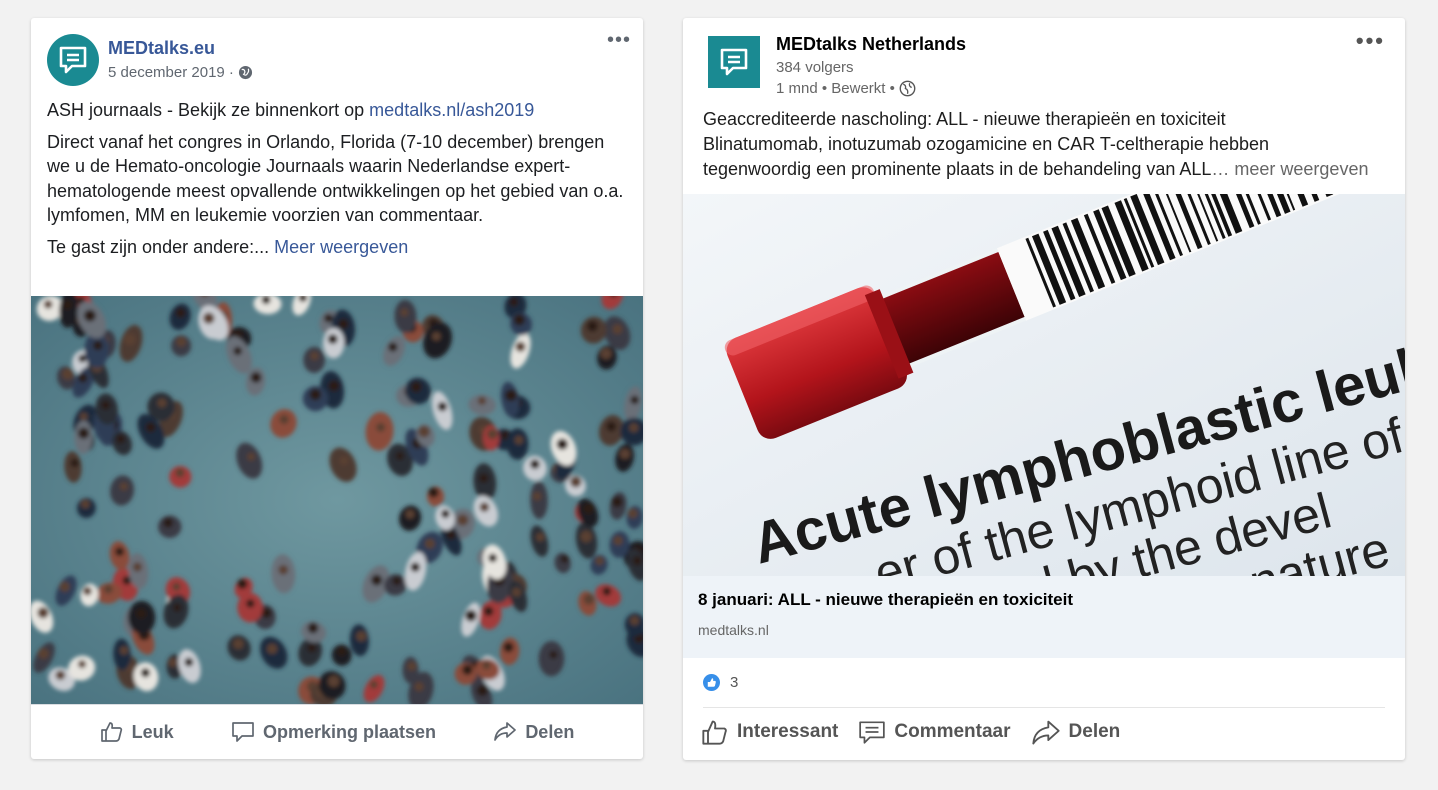 Image resolution: width=1438 pixels, height=790 pixels. Describe the element at coordinates (1044, 707) in the screenshot. I see `divider` at that location.